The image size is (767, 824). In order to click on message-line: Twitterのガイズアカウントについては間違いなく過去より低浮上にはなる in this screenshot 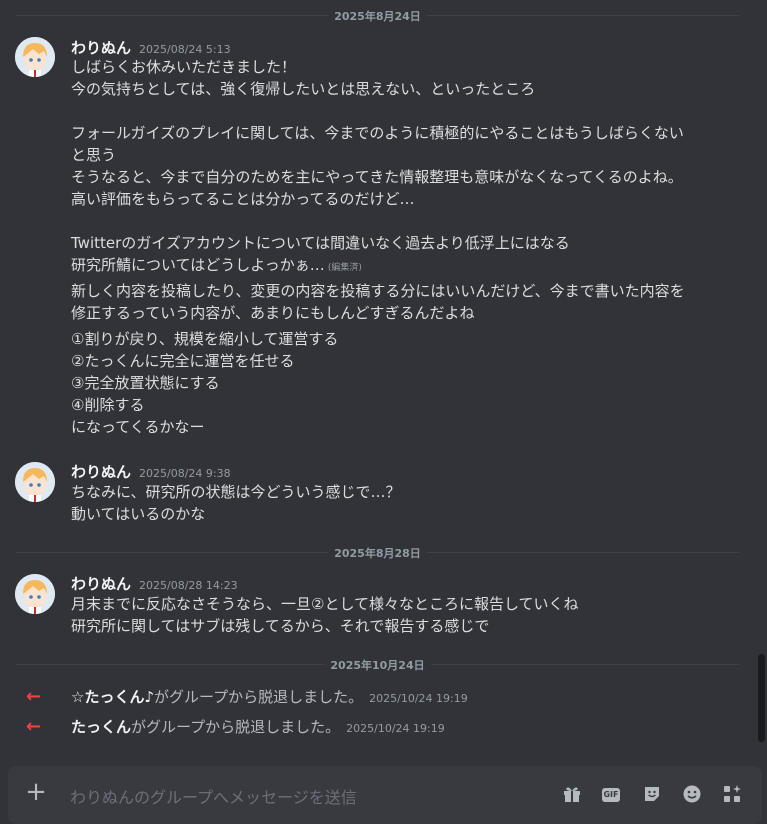, I will do `click(320, 243)`.